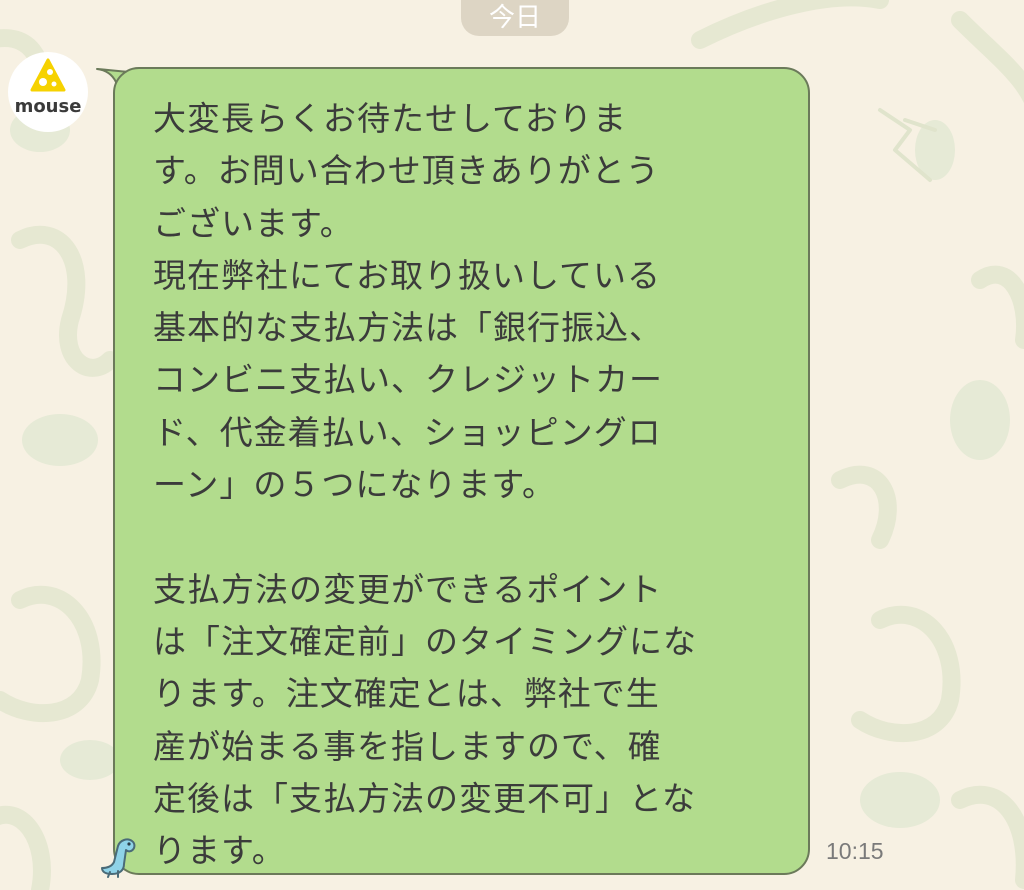 The image size is (1024, 890). What do you see at coordinates (515, 18) in the screenshot?
I see `date-separator: 今日` at bounding box center [515, 18].